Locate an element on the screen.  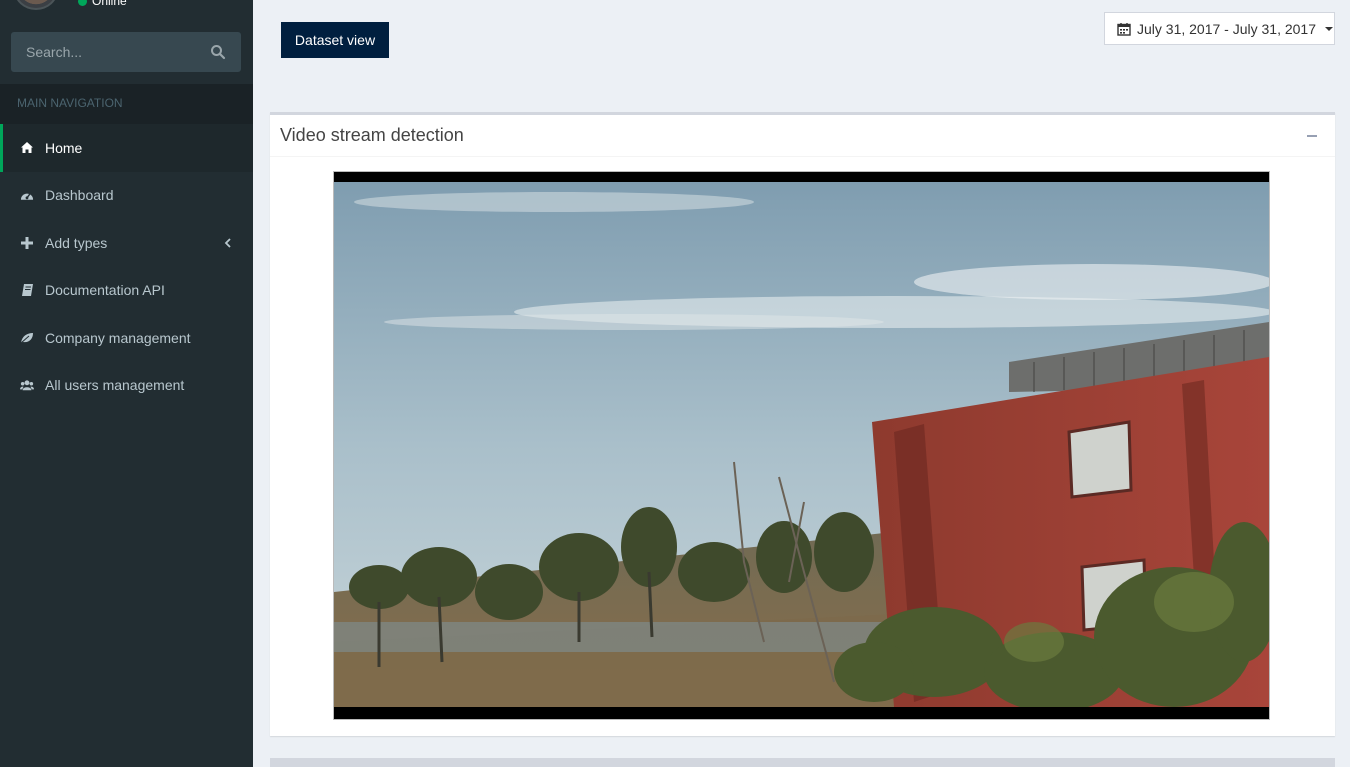
caret-down-icon is located at coordinates (1329, 28).